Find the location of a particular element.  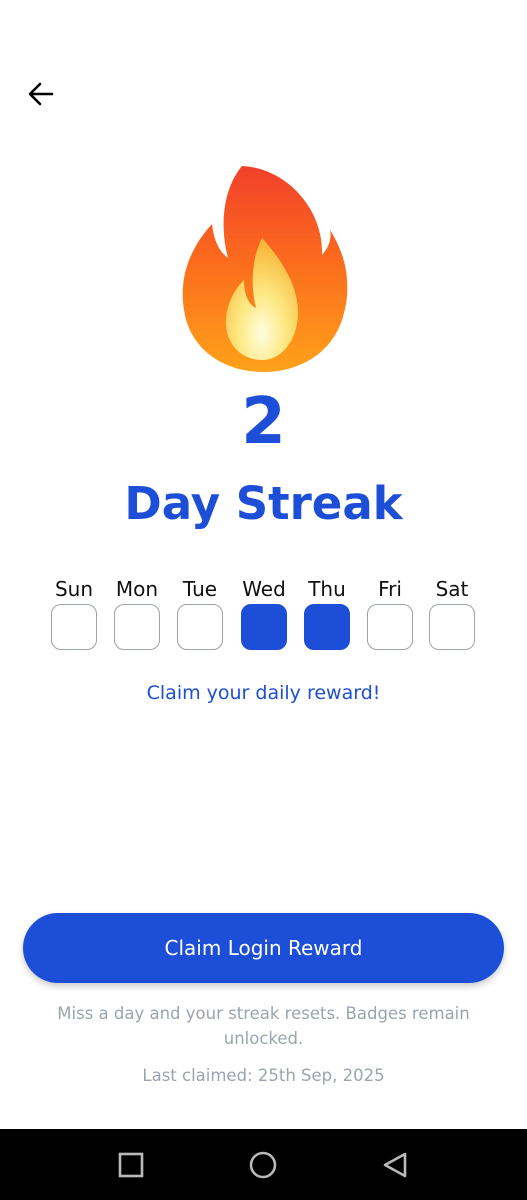

weekly-streak-tracker: Sun Mon Tue Wed Thu Fri Sat is located at coordinates (263, 616).